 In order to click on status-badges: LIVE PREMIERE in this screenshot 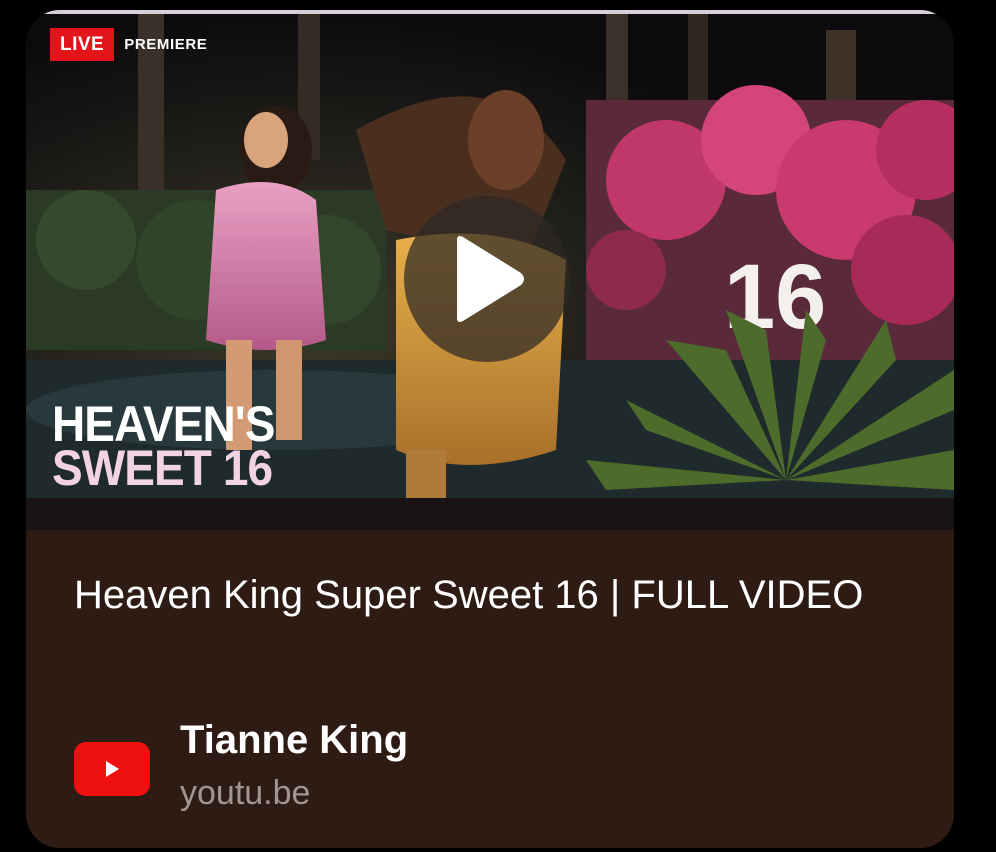, I will do `click(128, 44)`.